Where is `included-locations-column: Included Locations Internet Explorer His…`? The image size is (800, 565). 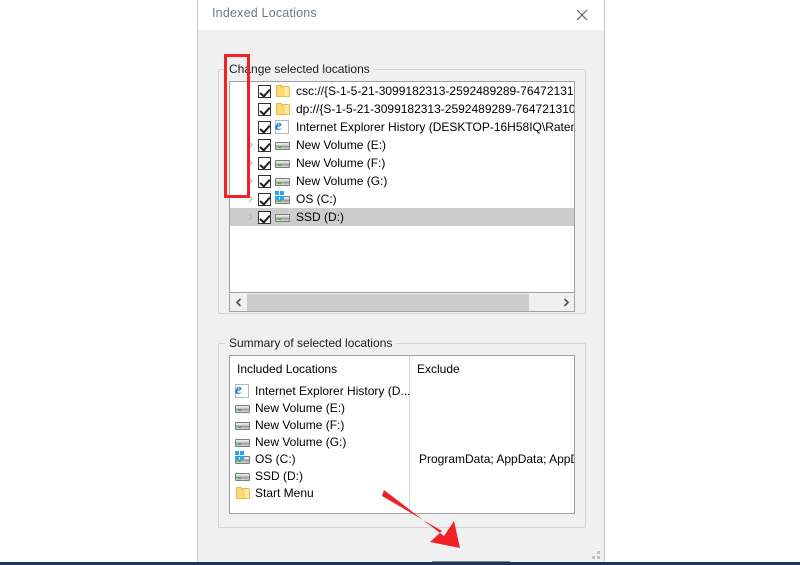 included-locations-column: Included Locations Internet Explorer His… is located at coordinates (320, 434).